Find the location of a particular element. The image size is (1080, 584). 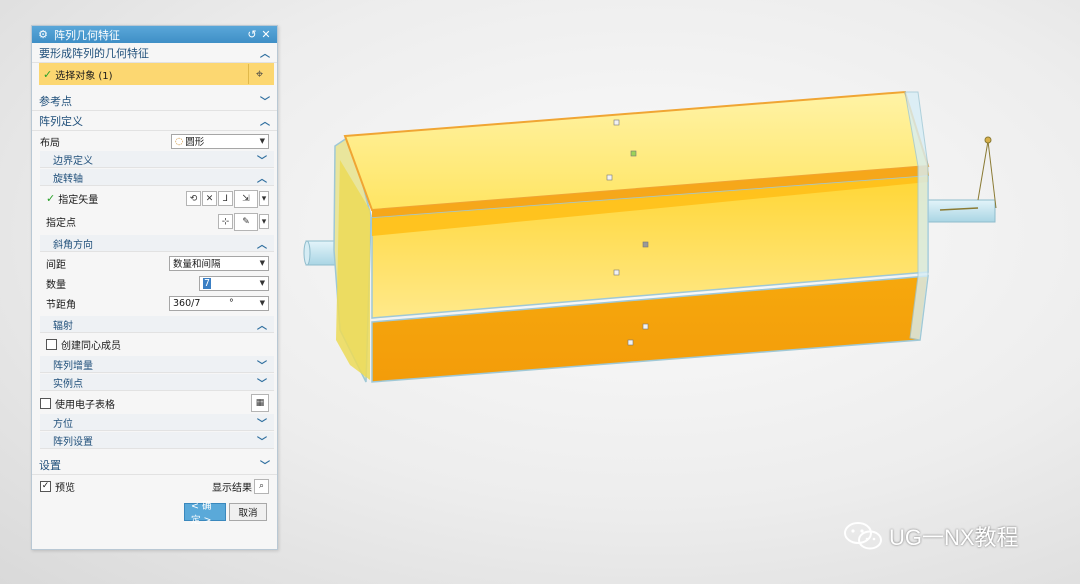

dialog-buttons: < 确定 > 取消 is located at coordinates (154, 512).